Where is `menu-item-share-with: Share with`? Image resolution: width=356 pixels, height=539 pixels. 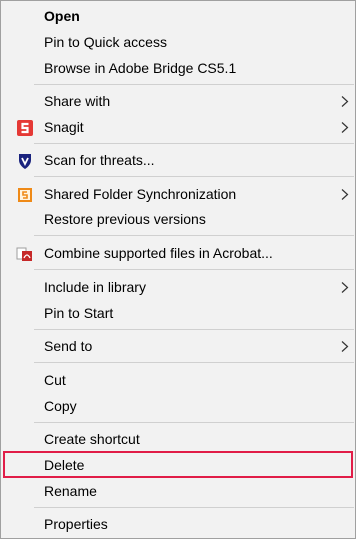 menu-item-share-with: Share with is located at coordinates (178, 101).